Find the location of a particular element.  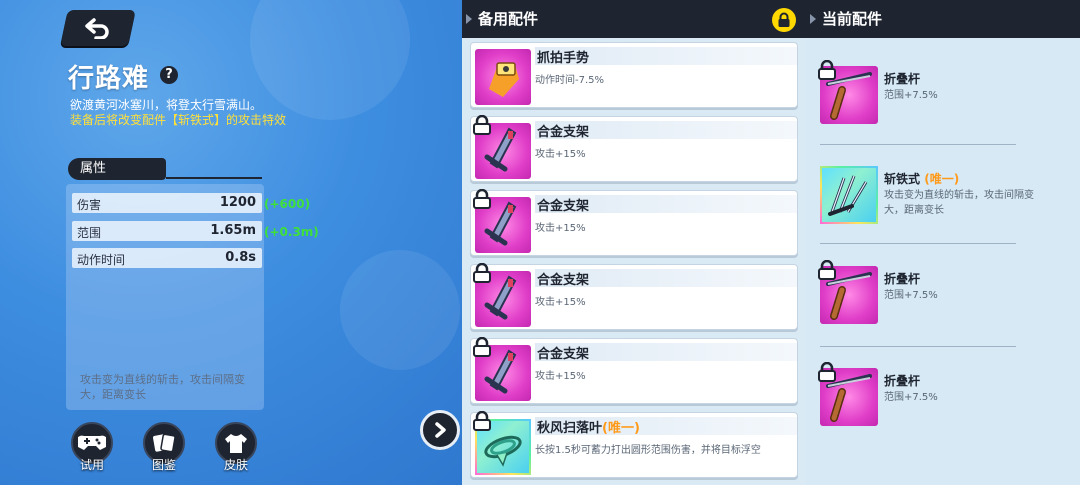

current-parts-title: 当前配件 is located at coordinates (852, 19).